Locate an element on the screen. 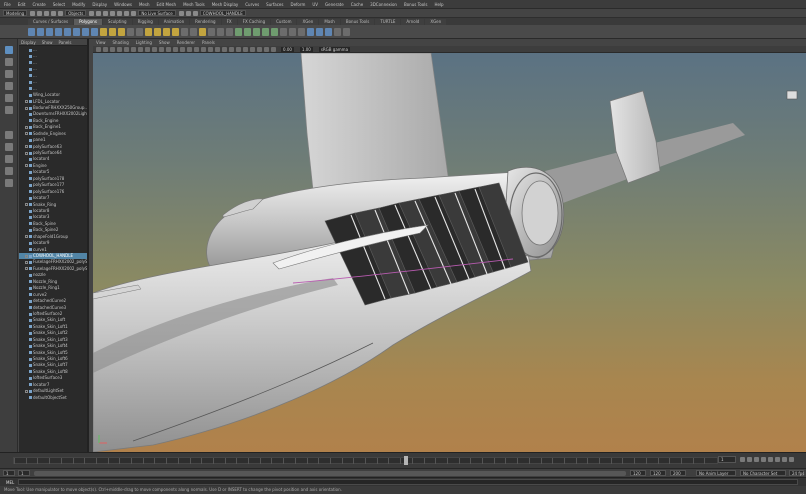 The image size is (806, 494). input-field: COWHOOL_HANDLE is located at coordinates (222, 13).